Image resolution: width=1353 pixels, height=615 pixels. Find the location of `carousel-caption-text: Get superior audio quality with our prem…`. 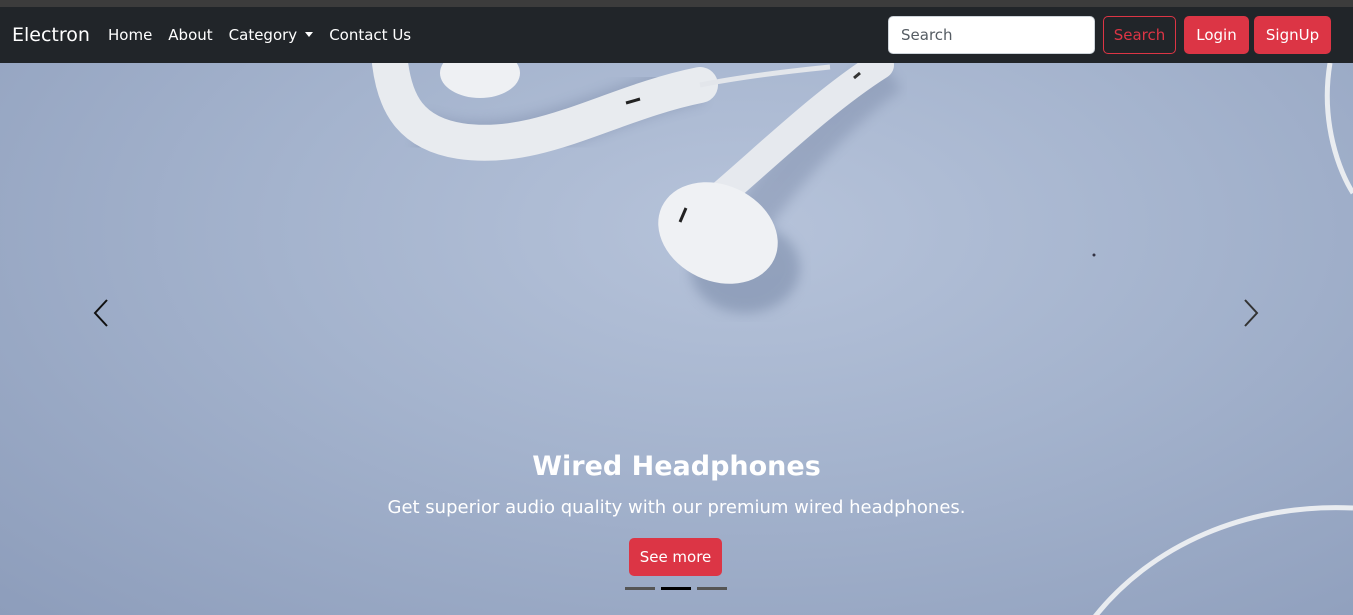

carousel-caption-text: Get superior audio quality with our prem… is located at coordinates (676, 507).